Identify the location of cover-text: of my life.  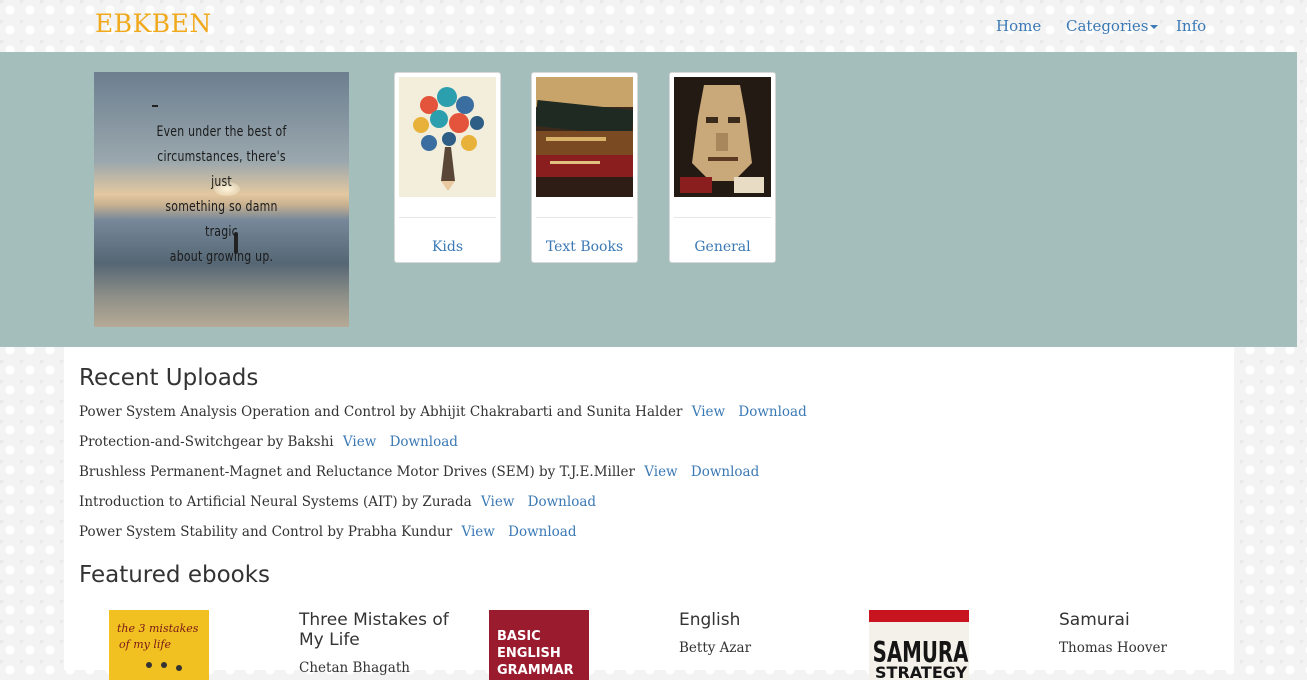
(145, 644).